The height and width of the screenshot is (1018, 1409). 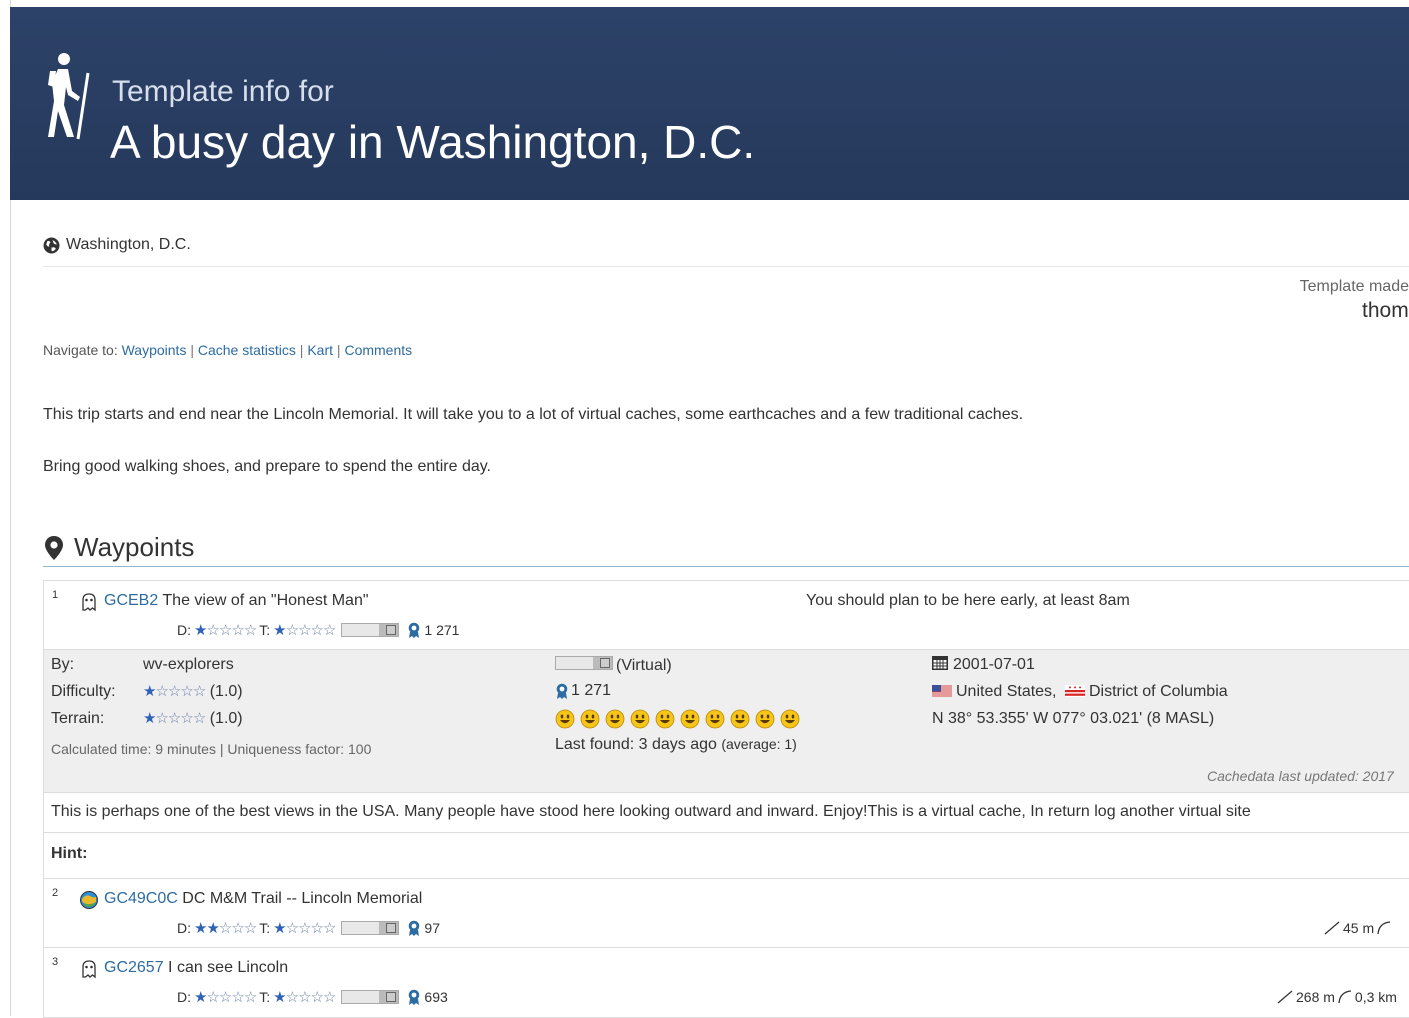 What do you see at coordinates (1300, 776) in the screenshot?
I see `cachedata-updated: Cachedata last updated: 2017` at bounding box center [1300, 776].